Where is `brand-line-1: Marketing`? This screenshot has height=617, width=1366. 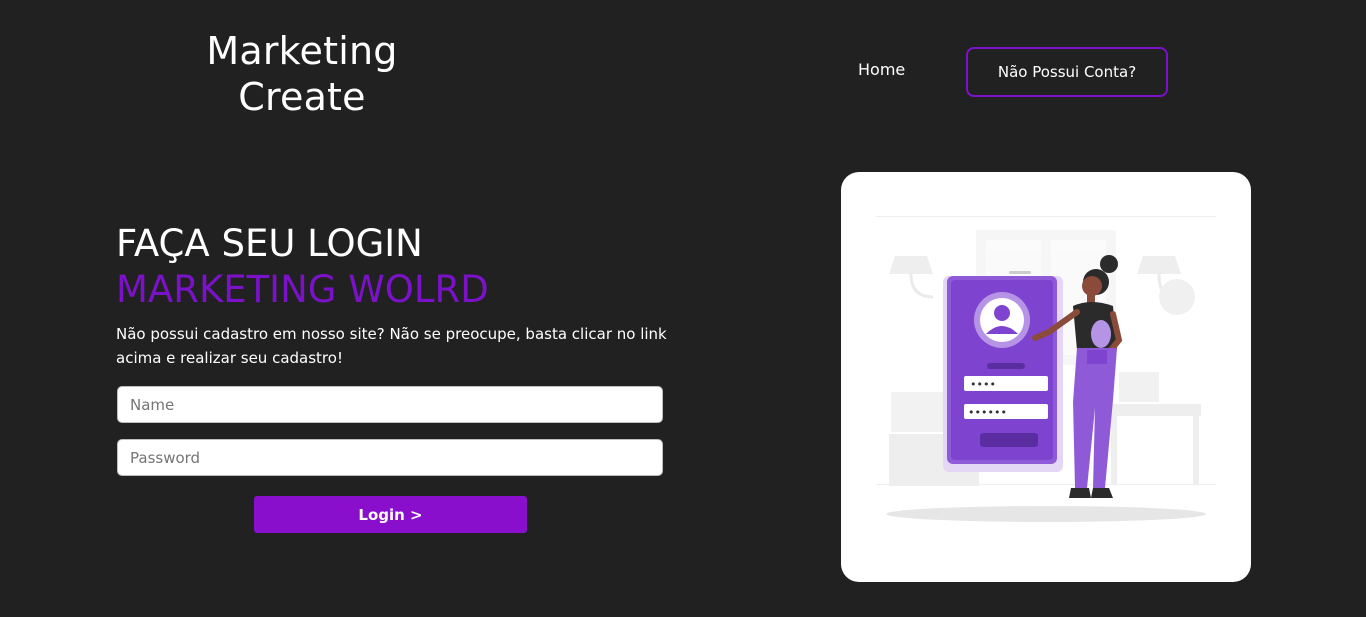 brand-line-1: Marketing is located at coordinates (302, 51).